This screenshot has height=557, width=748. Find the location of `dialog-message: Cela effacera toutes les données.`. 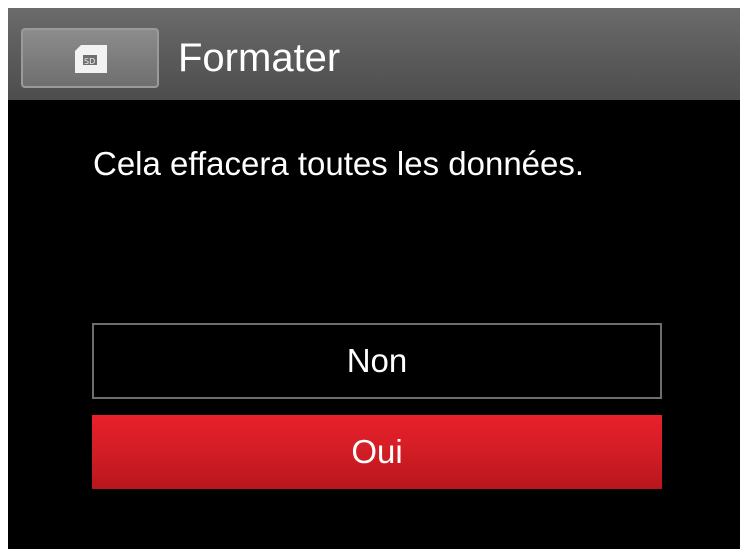

dialog-message: Cela effacera toutes les données. is located at coordinates (339, 163).